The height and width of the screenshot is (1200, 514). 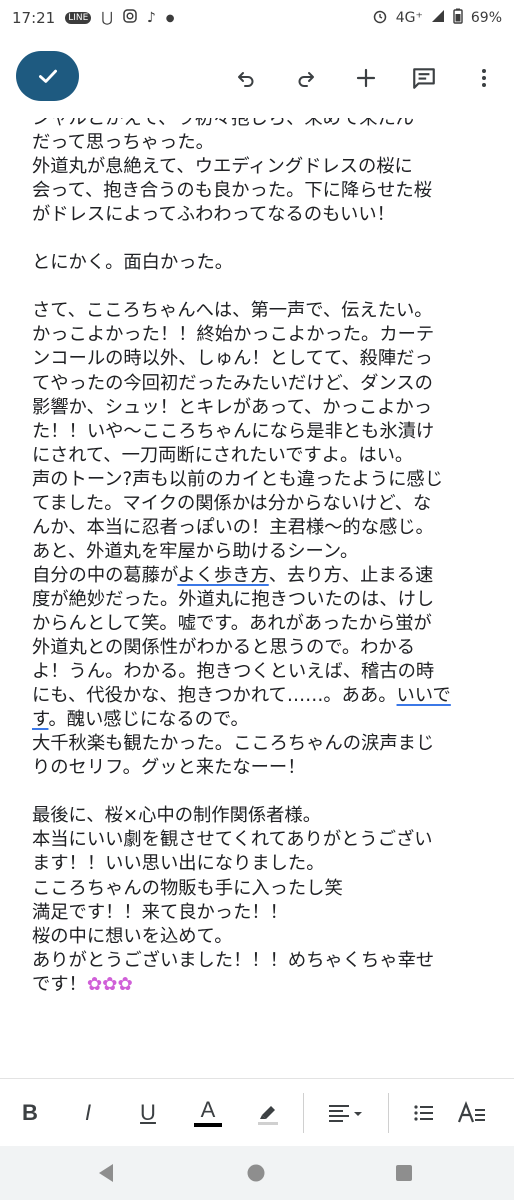 I want to click on doc-line: てました。マイクの関係かは分からないけど、な, so click(x=232, y=503).